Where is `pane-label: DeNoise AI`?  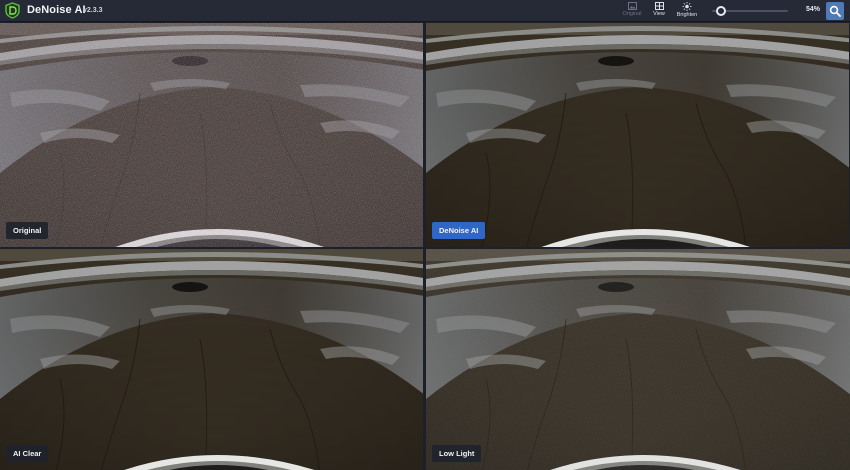 pane-label: DeNoise AI is located at coordinates (459, 230).